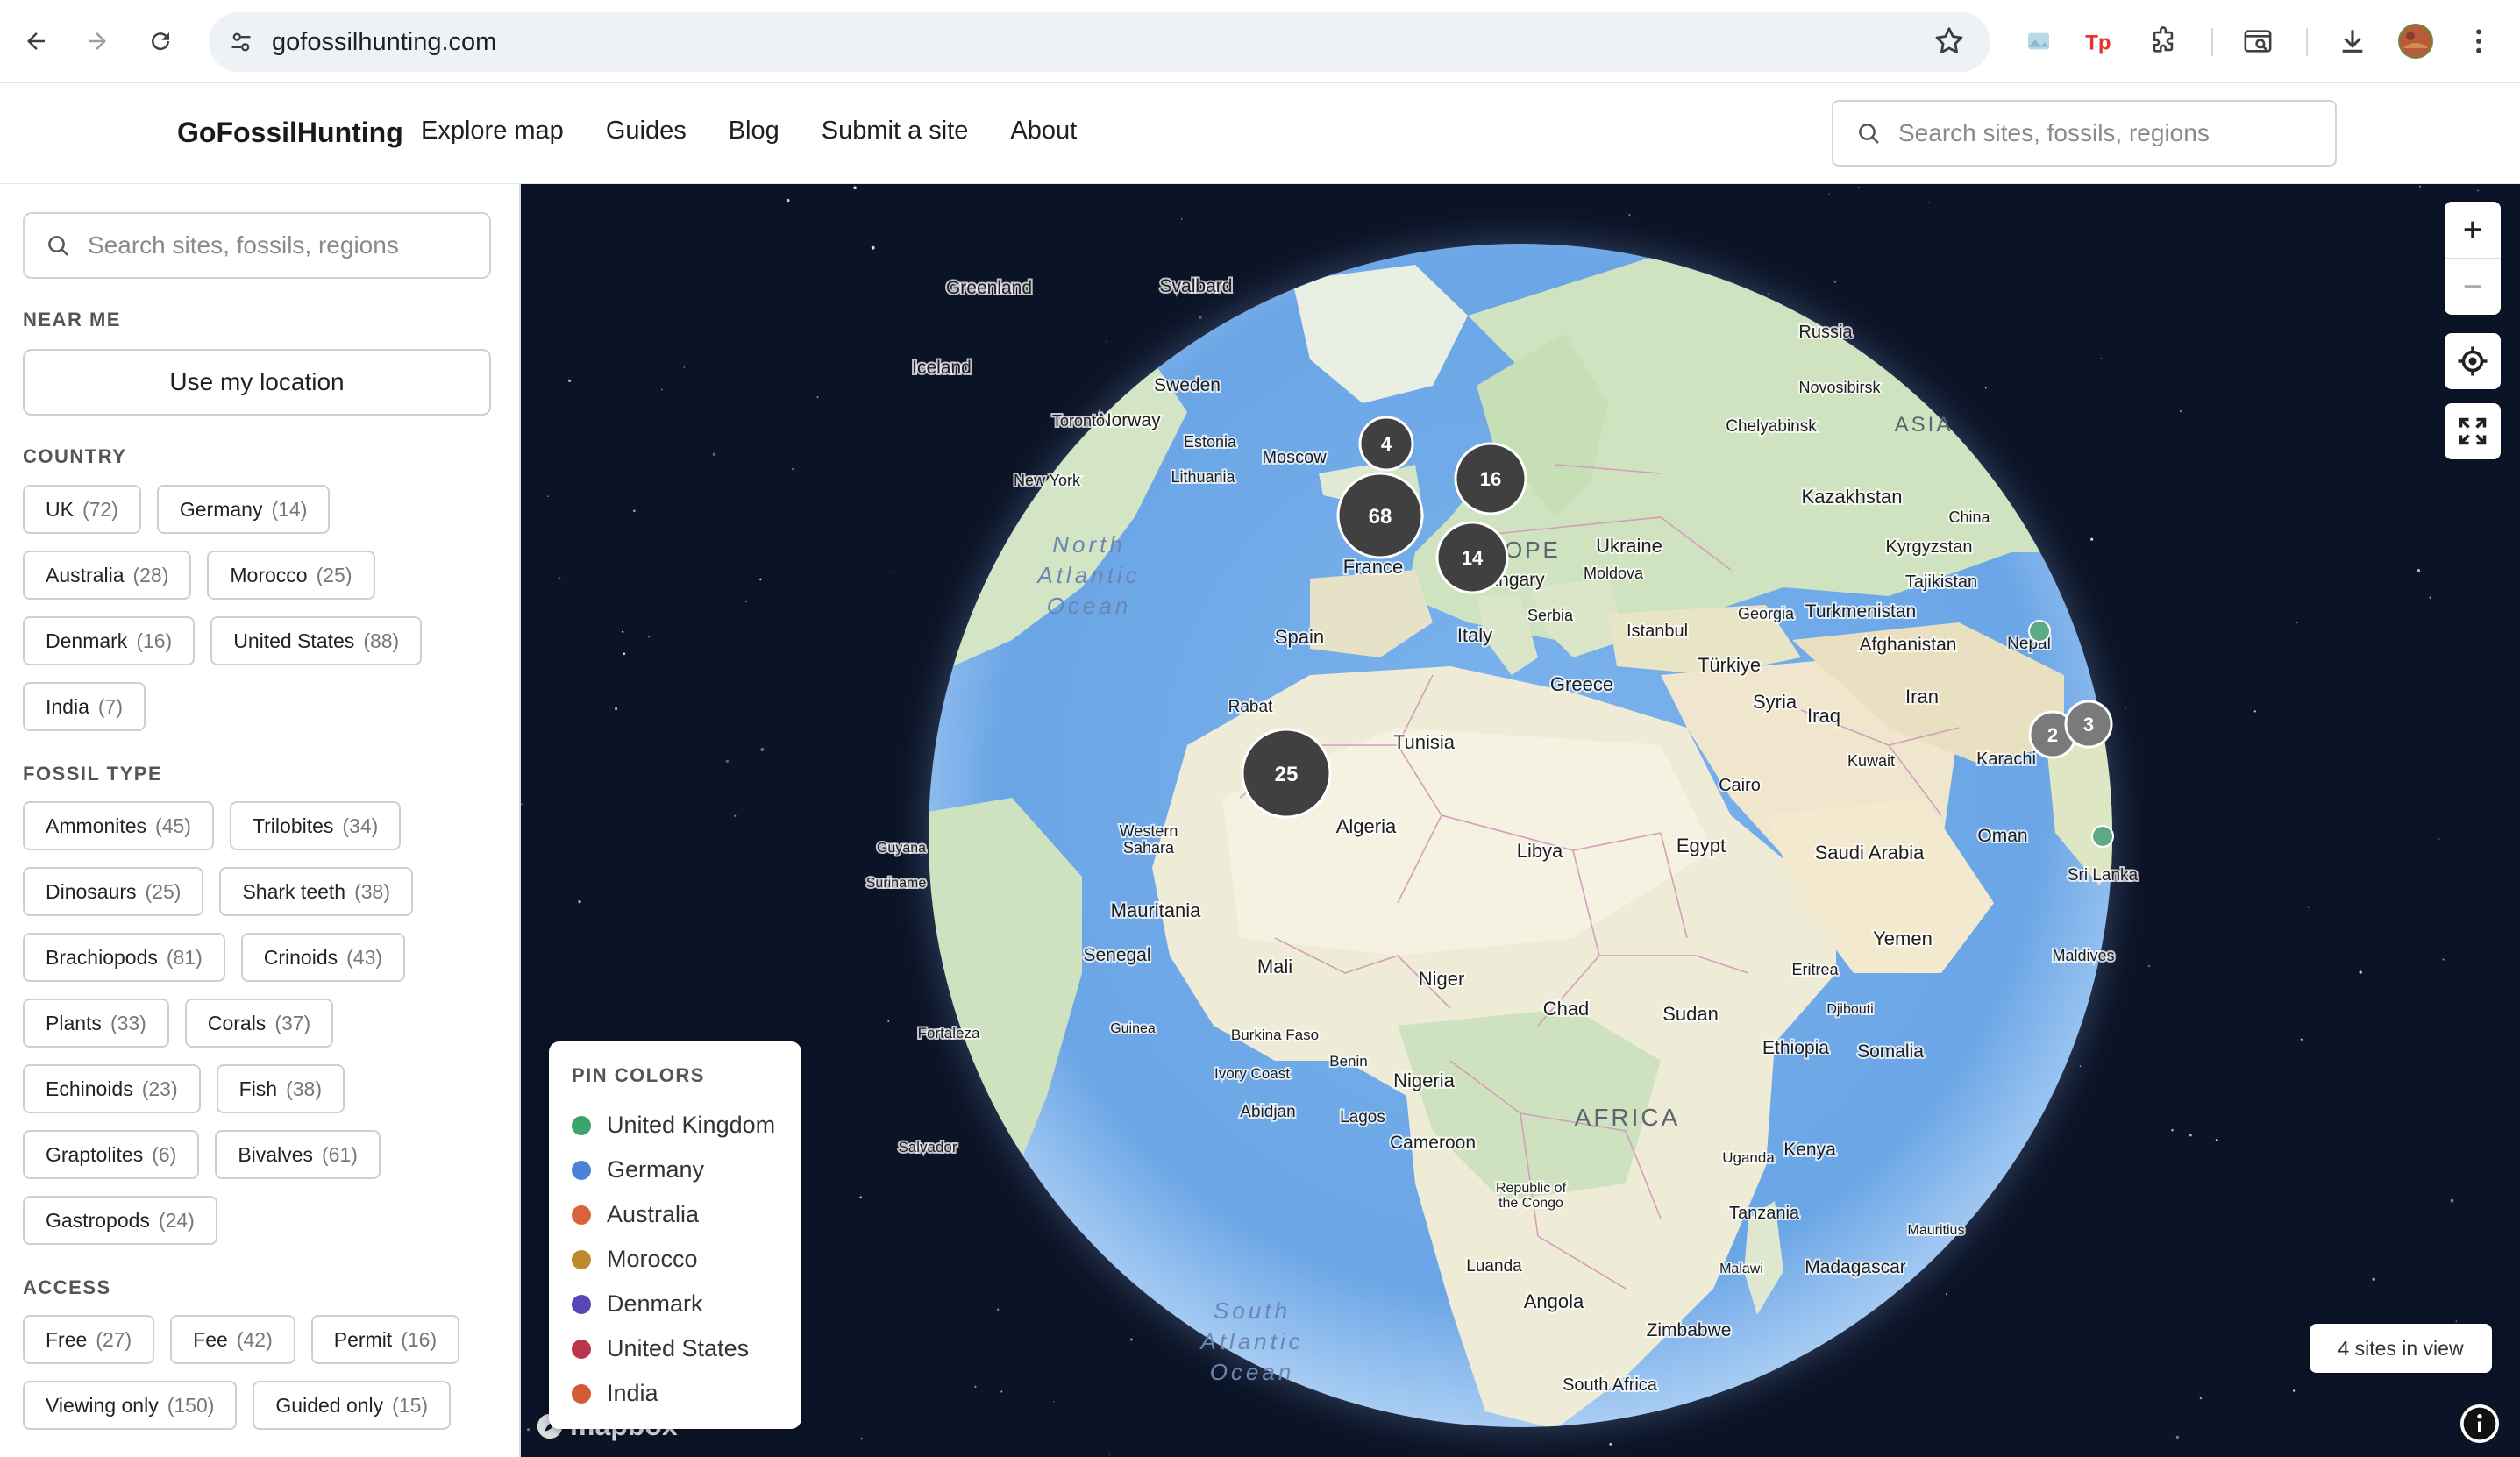 The height and width of the screenshot is (1457, 2520). What do you see at coordinates (112, 1088) in the screenshot?
I see `fossil-type-chip: Echinoids (23)` at bounding box center [112, 1088].